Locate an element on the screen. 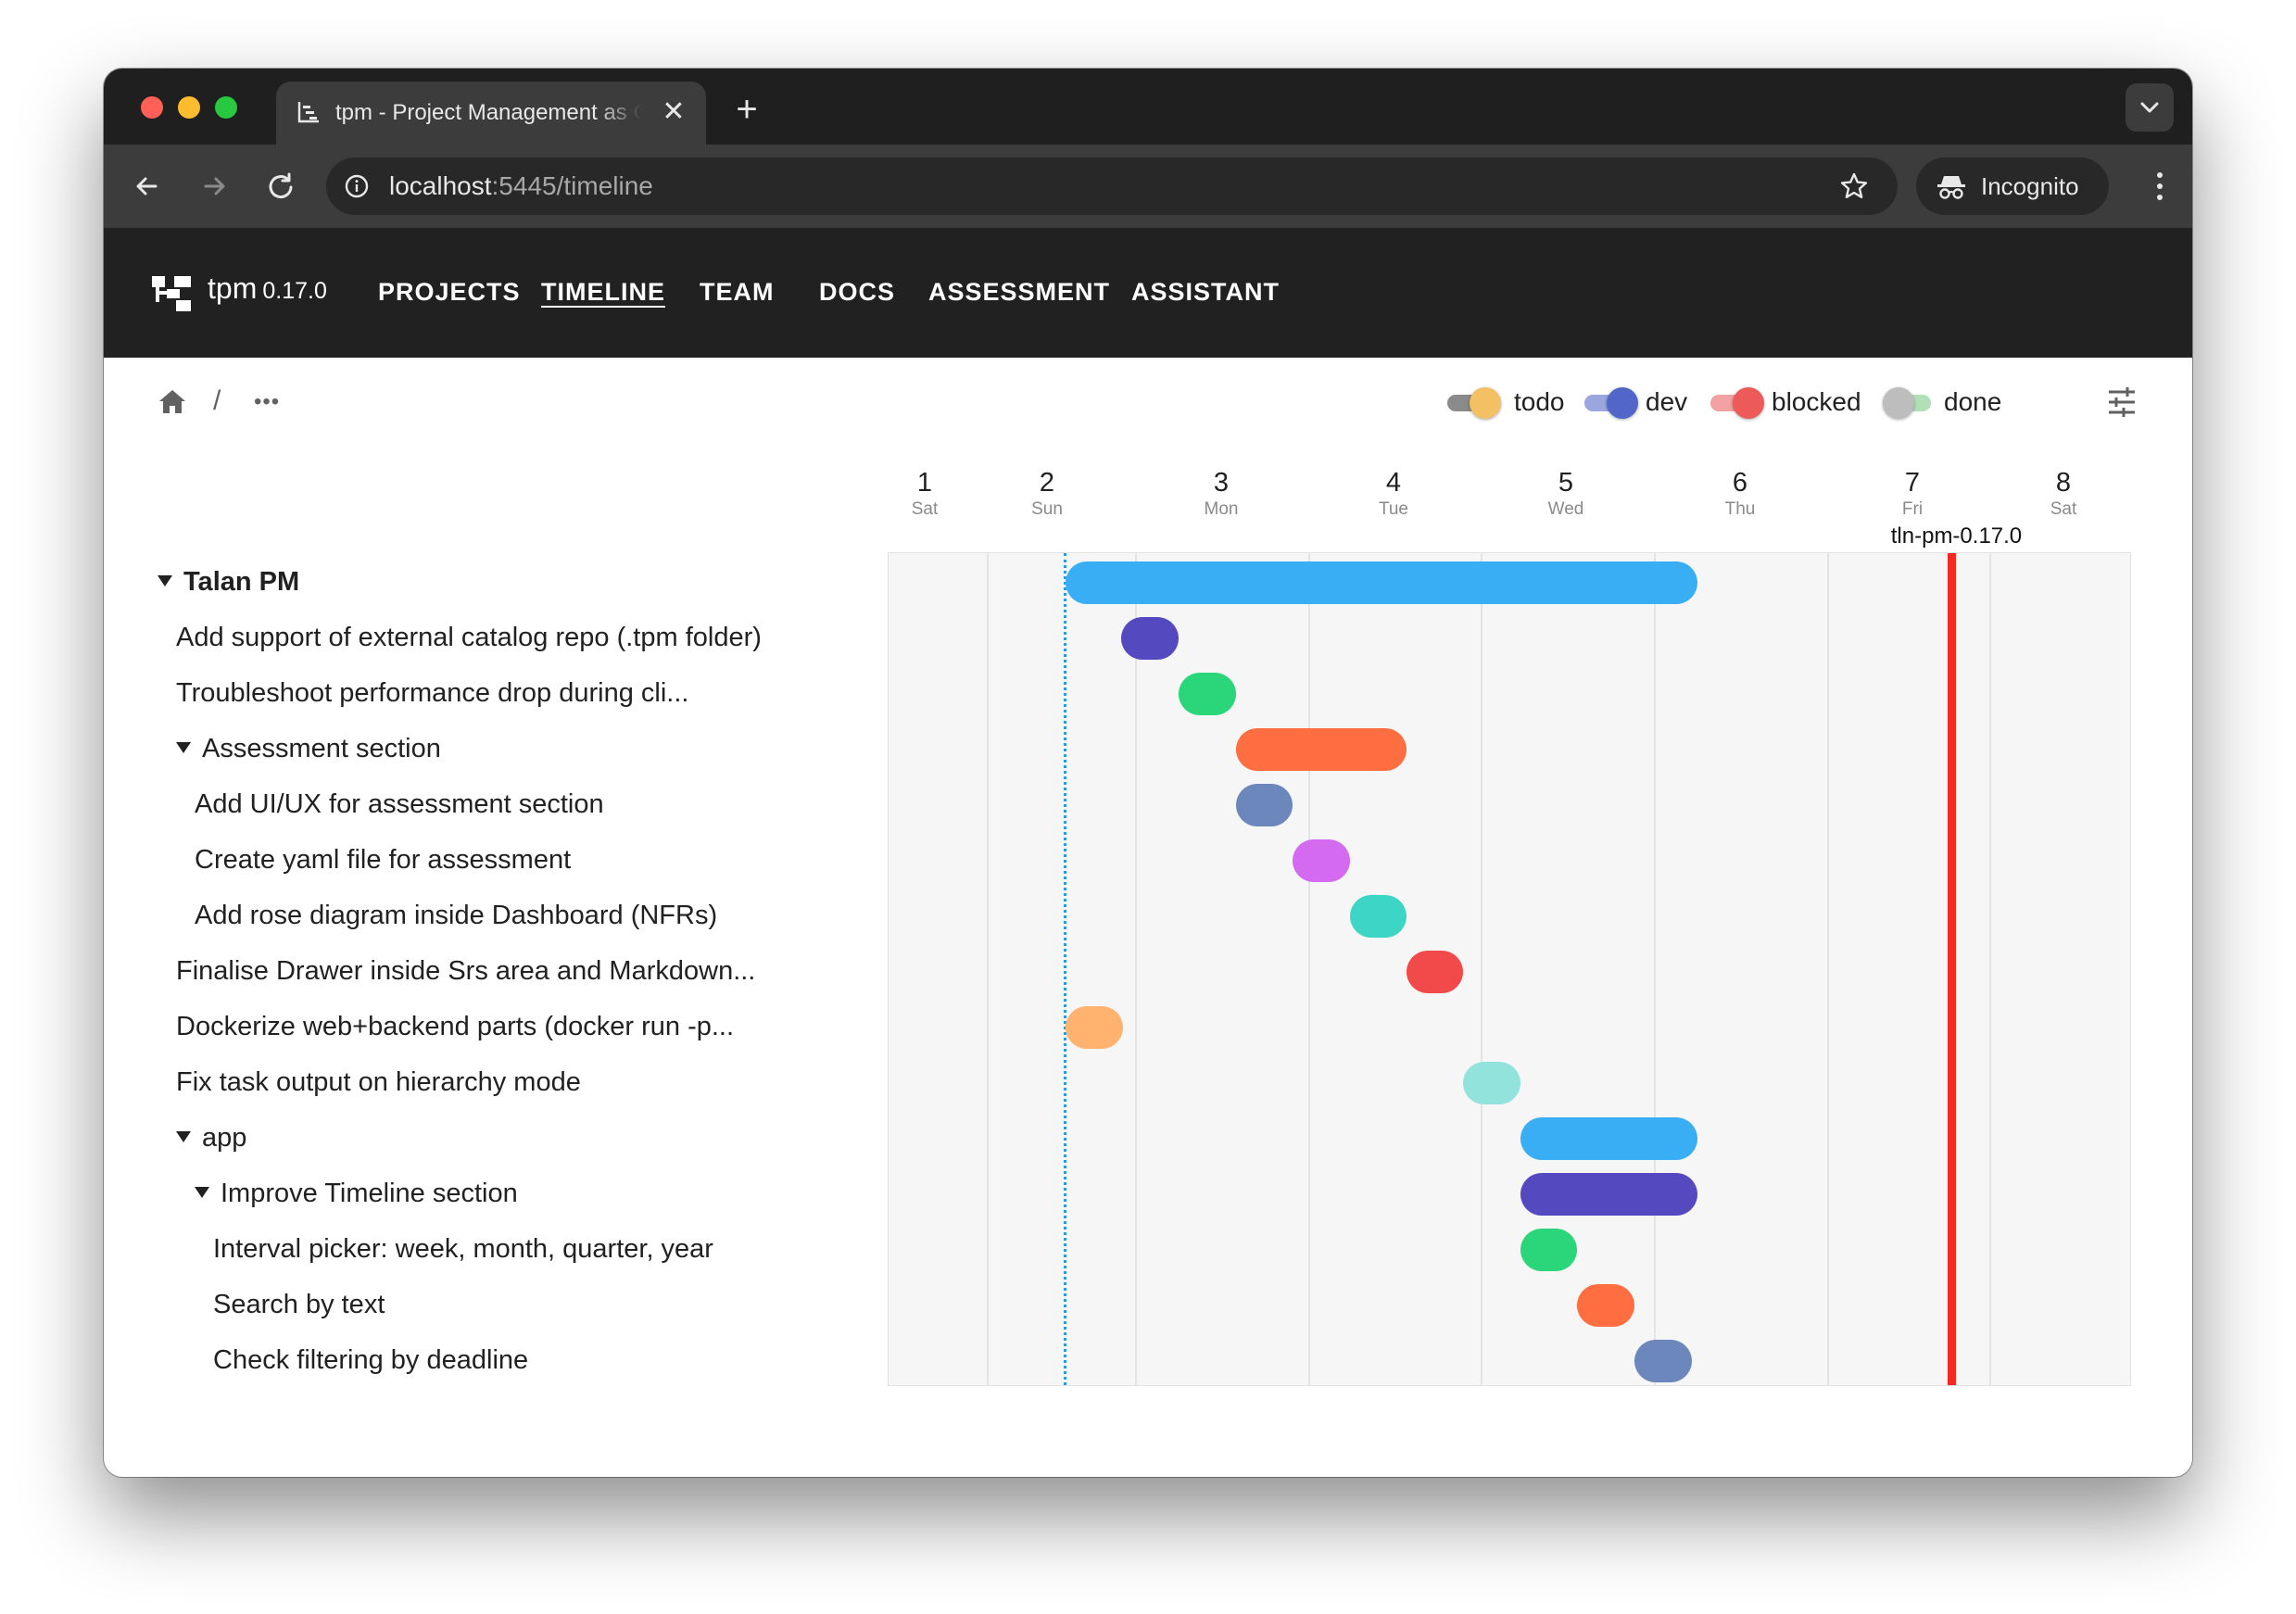 This screenshot has width=2296, height=1614. day-label: 4 Tue is located at coordinates (1394, 494).